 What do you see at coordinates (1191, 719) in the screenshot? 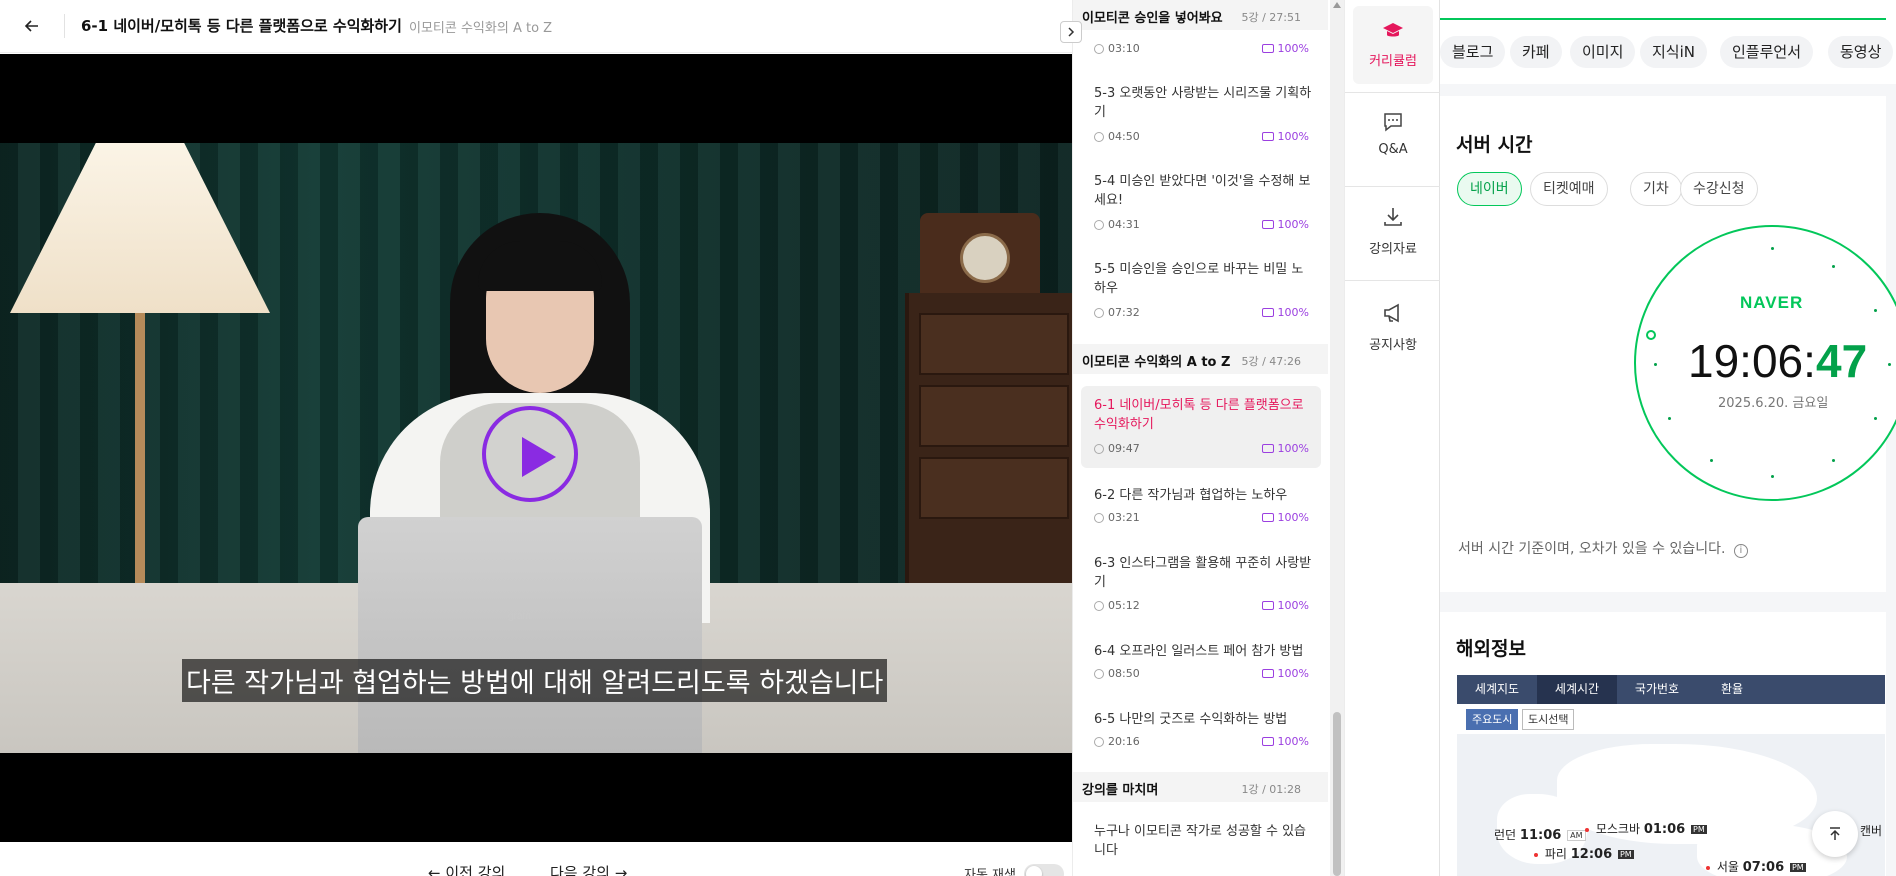
I see `lesson-title: 6-5 나만의 굿즈로 수익화하는 방법` at bounding box center [1191, 719].